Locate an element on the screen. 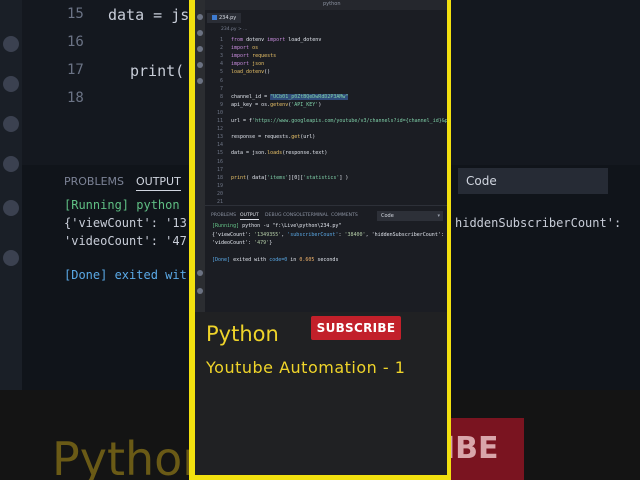 Image resolution: width=640 pixels, height=480 pixels. code-token: channel_id = is located at coordinates (251, 96).